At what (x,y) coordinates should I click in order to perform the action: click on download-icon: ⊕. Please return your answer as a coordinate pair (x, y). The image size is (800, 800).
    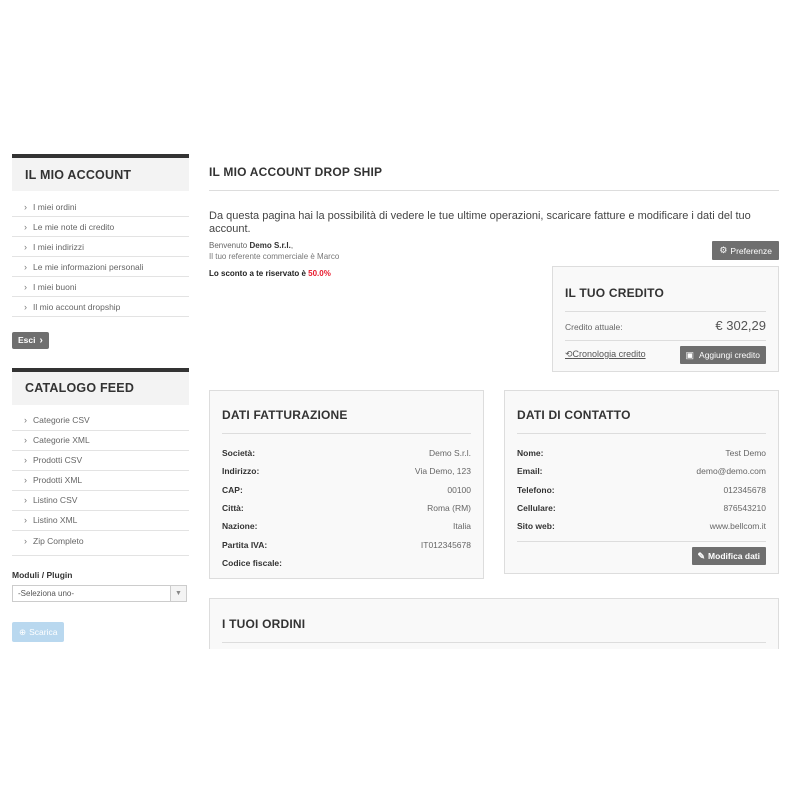
    Looking at the image, I should click on (23, 631).